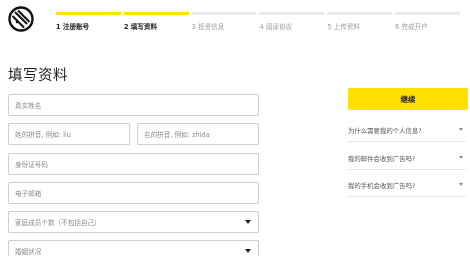  I want to click on faq-question: 为什么需要我的个人信息?, so click(385, 130).